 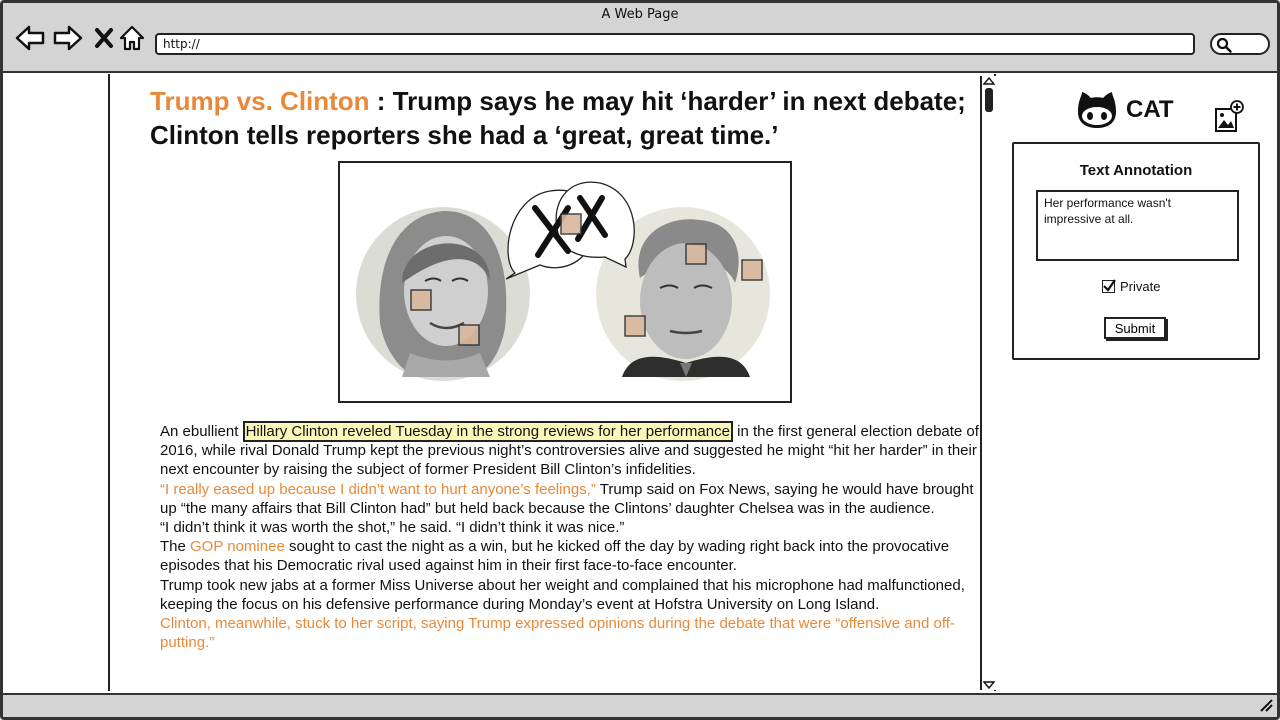 I want to click on scroll-down-arrow-icon, so click(x=989, y=685).